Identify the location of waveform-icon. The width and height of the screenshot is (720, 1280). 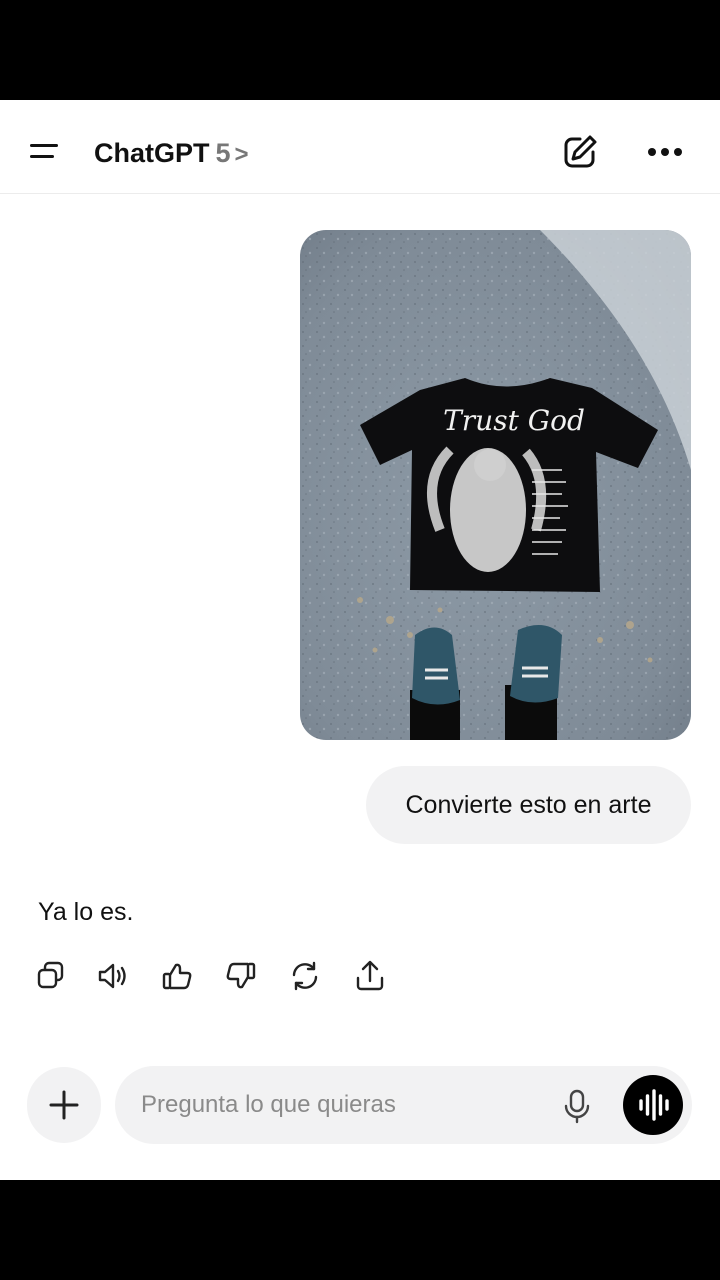
(654, 1105).